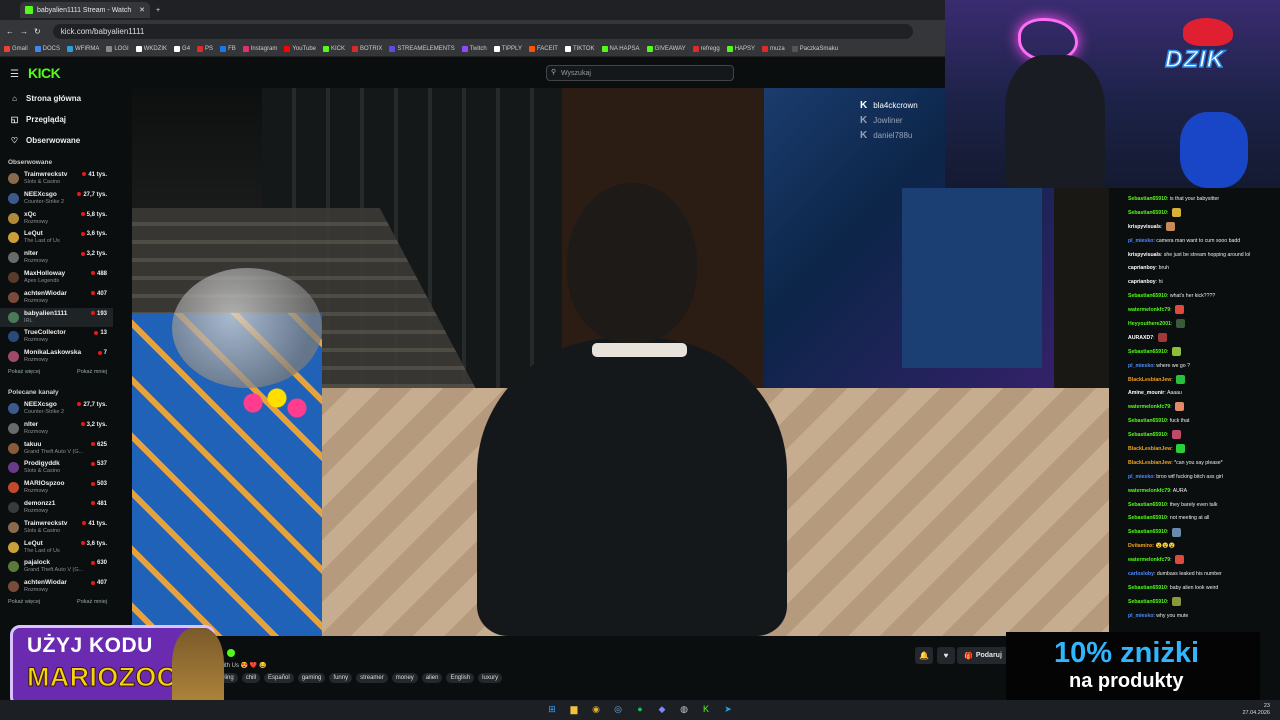  Describe the element at coordinates (85, 10) in the screenshot. I see `browser-tab: babyalien1111 Stream - Watch ✕` at that location.